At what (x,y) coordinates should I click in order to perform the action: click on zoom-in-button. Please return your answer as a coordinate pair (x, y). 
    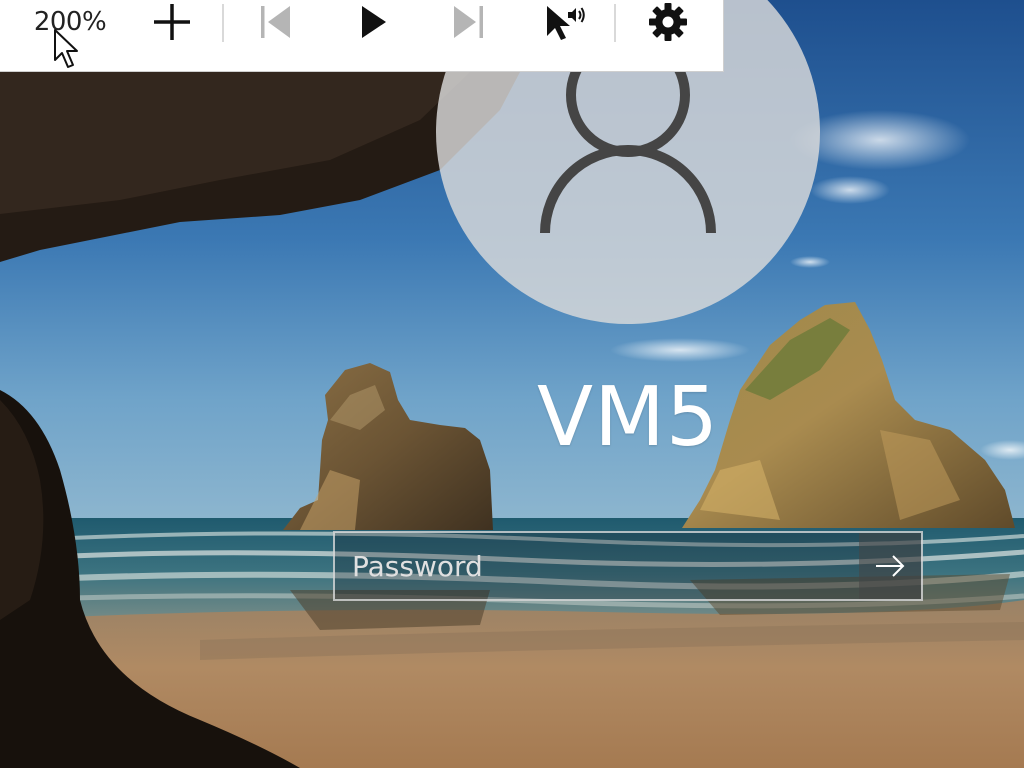
    Looking at the image, I should click on (172, 22).